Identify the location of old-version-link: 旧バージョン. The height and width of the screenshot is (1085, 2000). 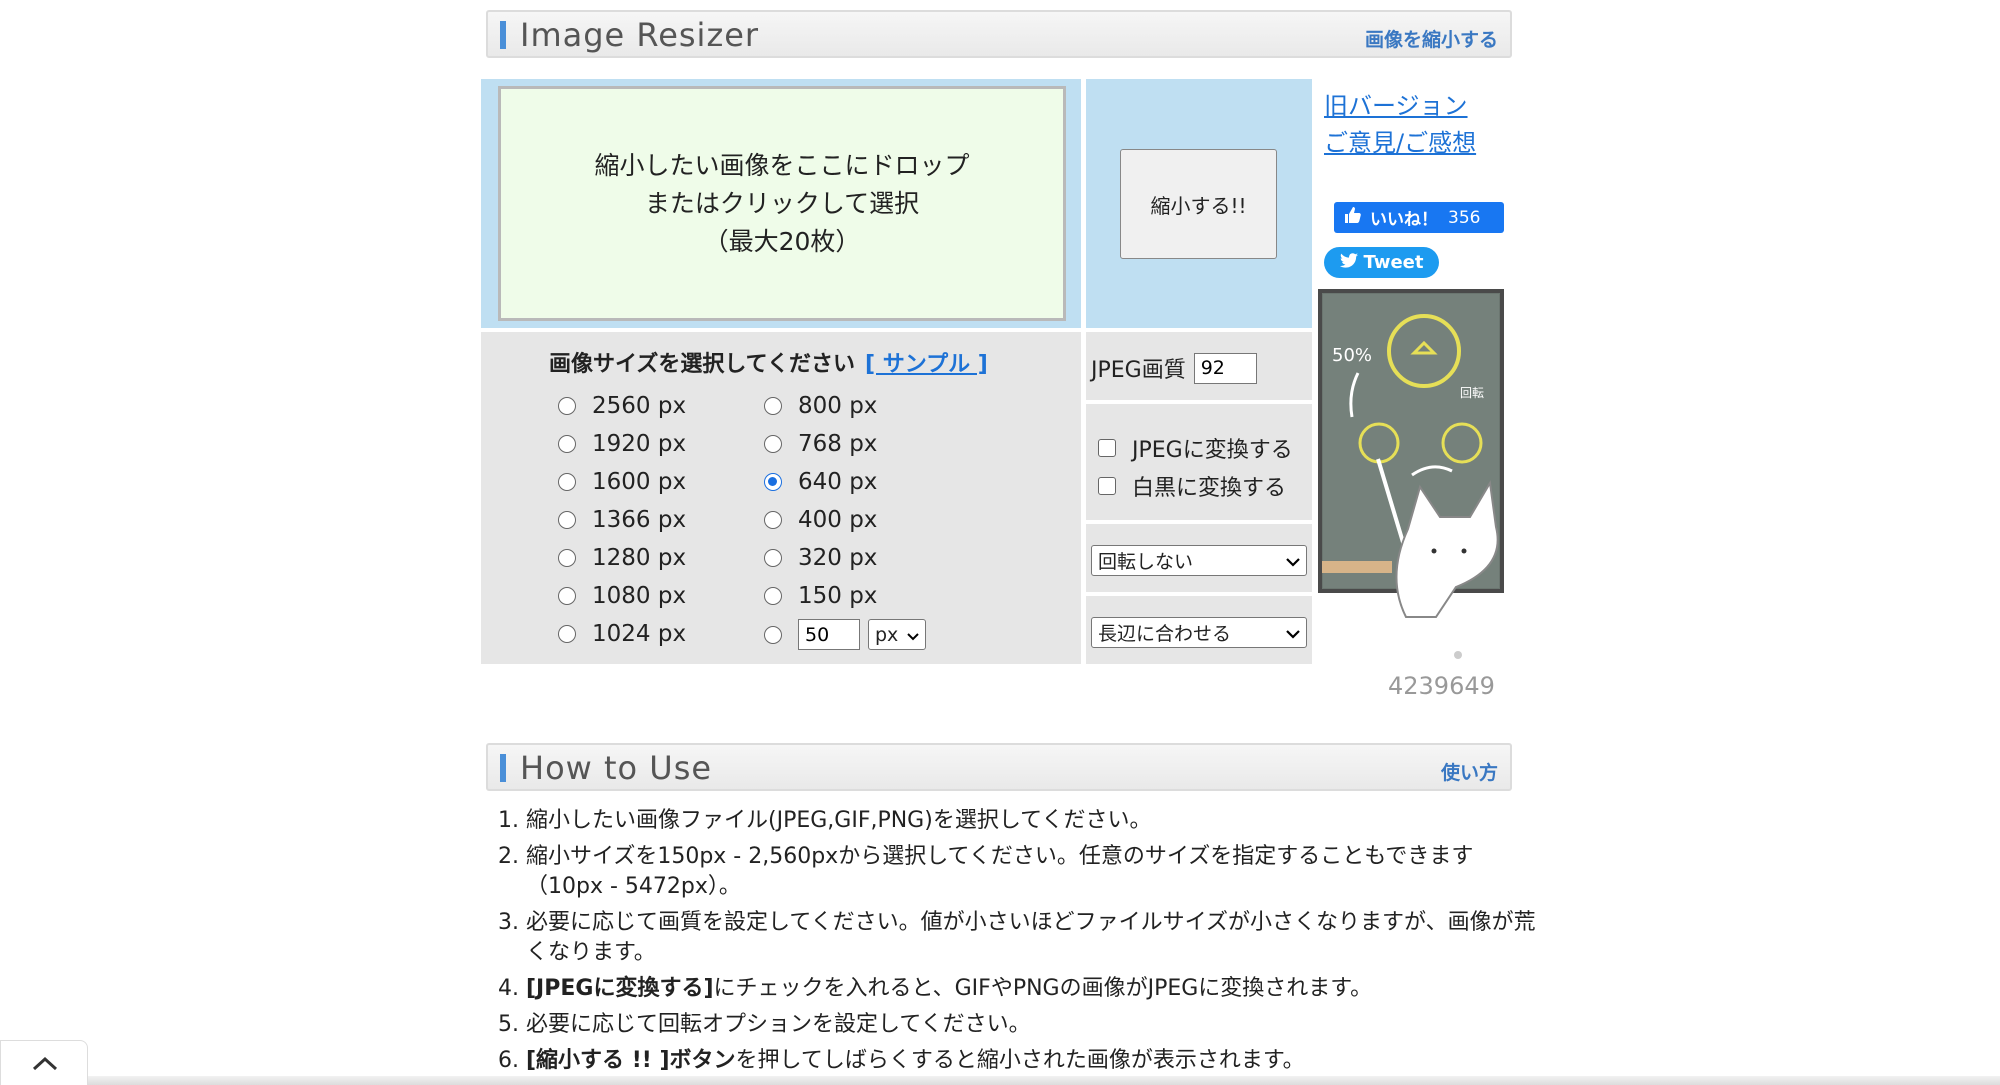
(1396, 103).